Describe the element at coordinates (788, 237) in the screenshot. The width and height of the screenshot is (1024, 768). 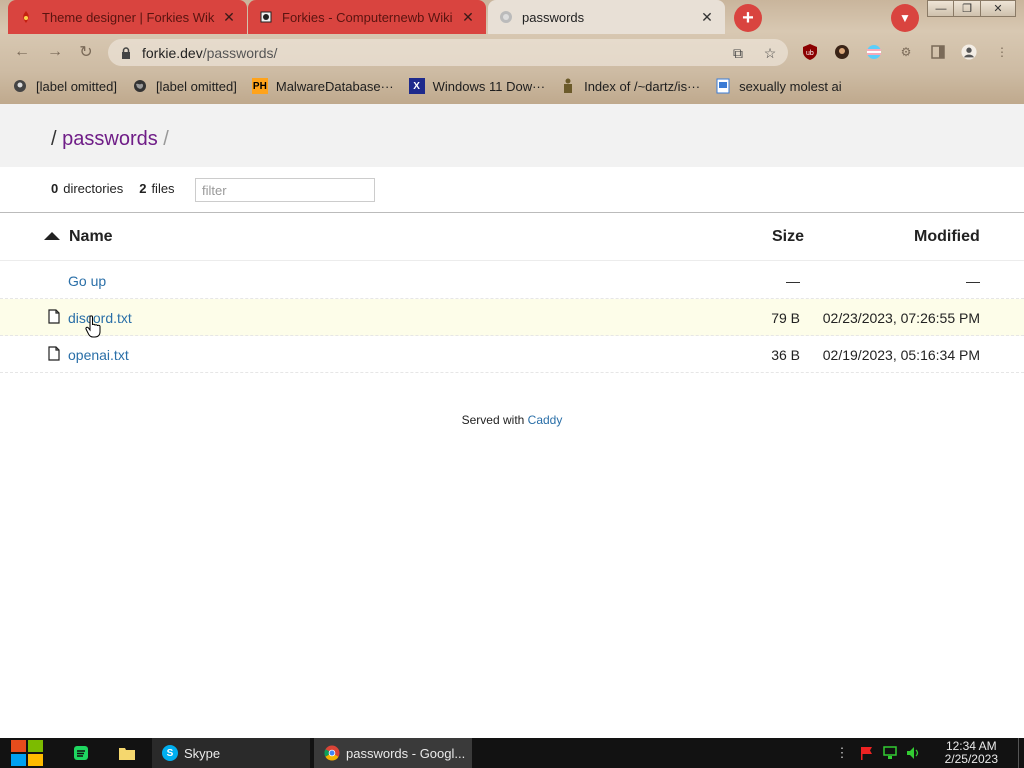
I see `column-size: Size` at that location.